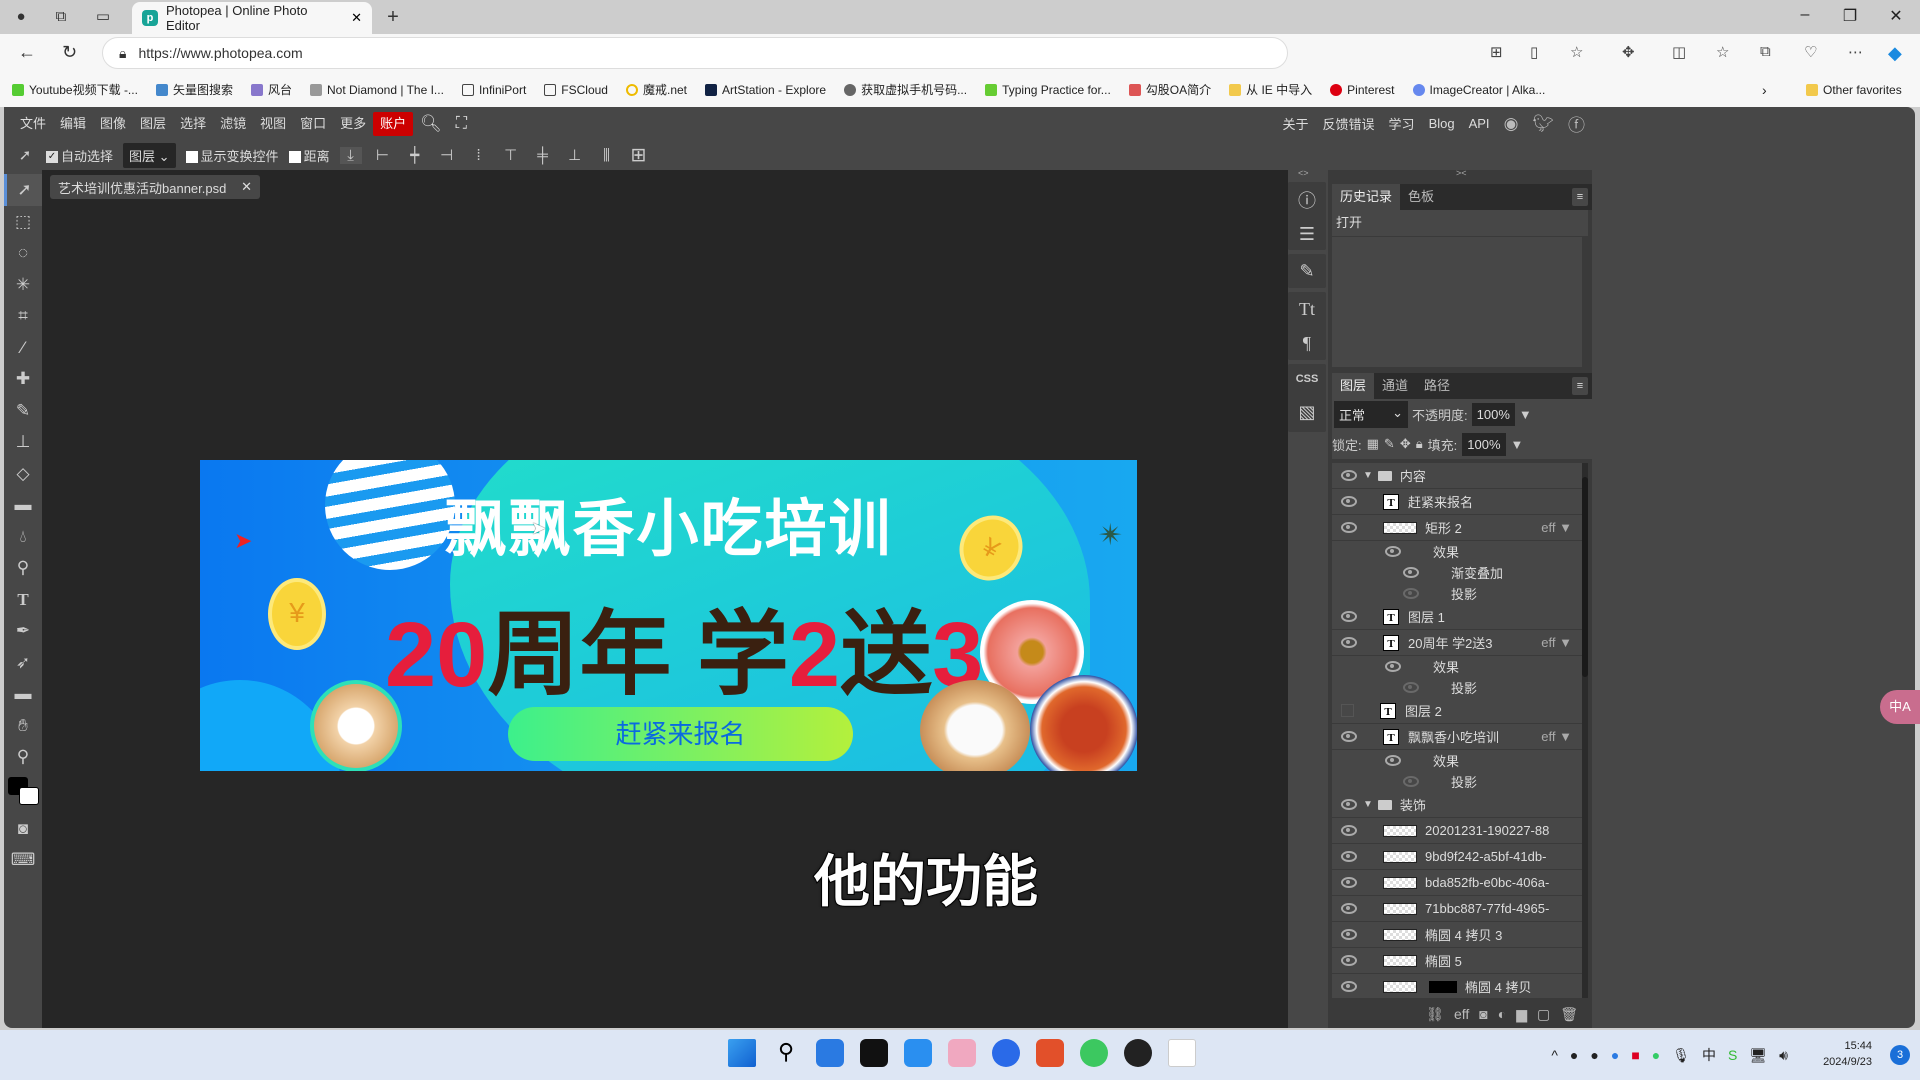  What do you see at coordinates (1303, 173) in the screenshot?
I see `expand-icon: <>` at bounding box center [1303, 173].